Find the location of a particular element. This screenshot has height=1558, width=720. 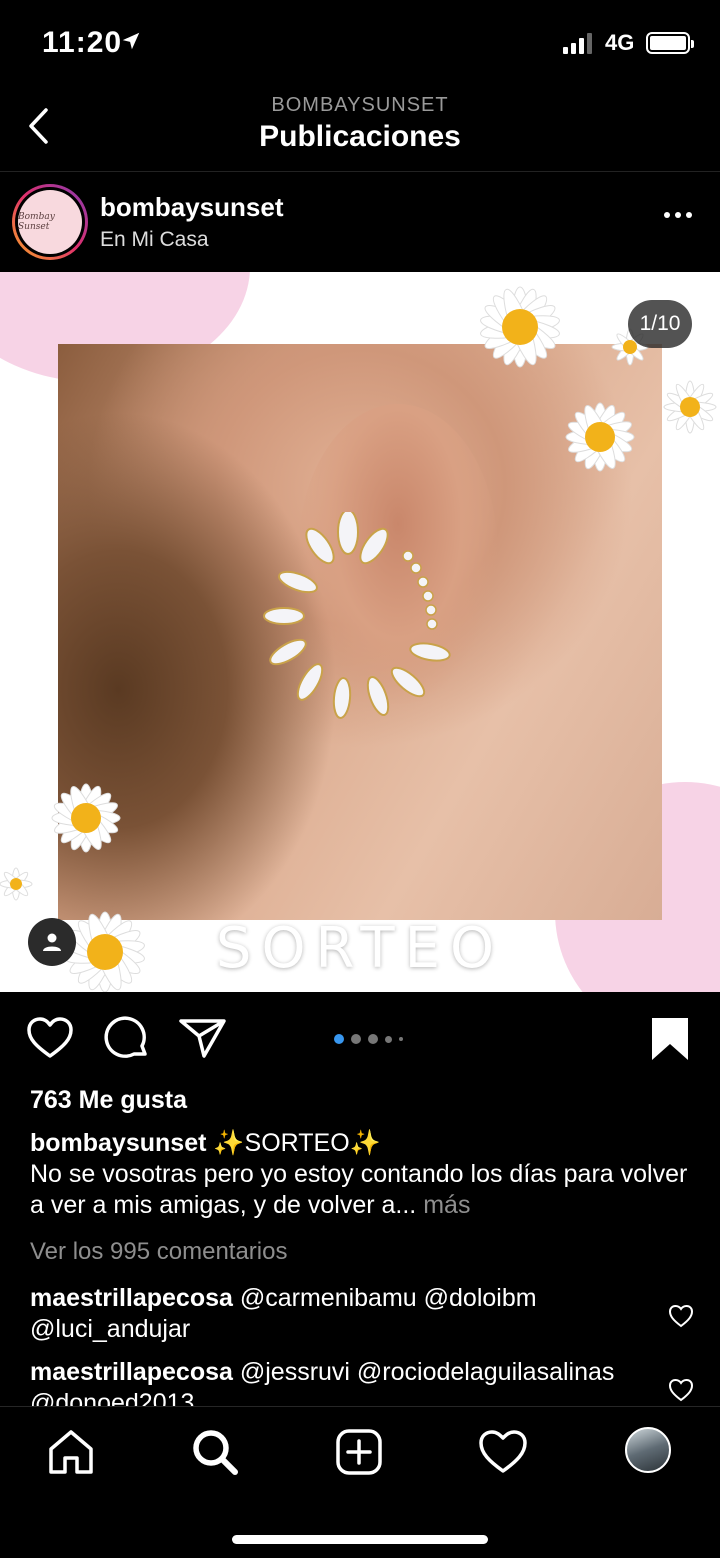

search-icon is located at coordinates (215, 1452).